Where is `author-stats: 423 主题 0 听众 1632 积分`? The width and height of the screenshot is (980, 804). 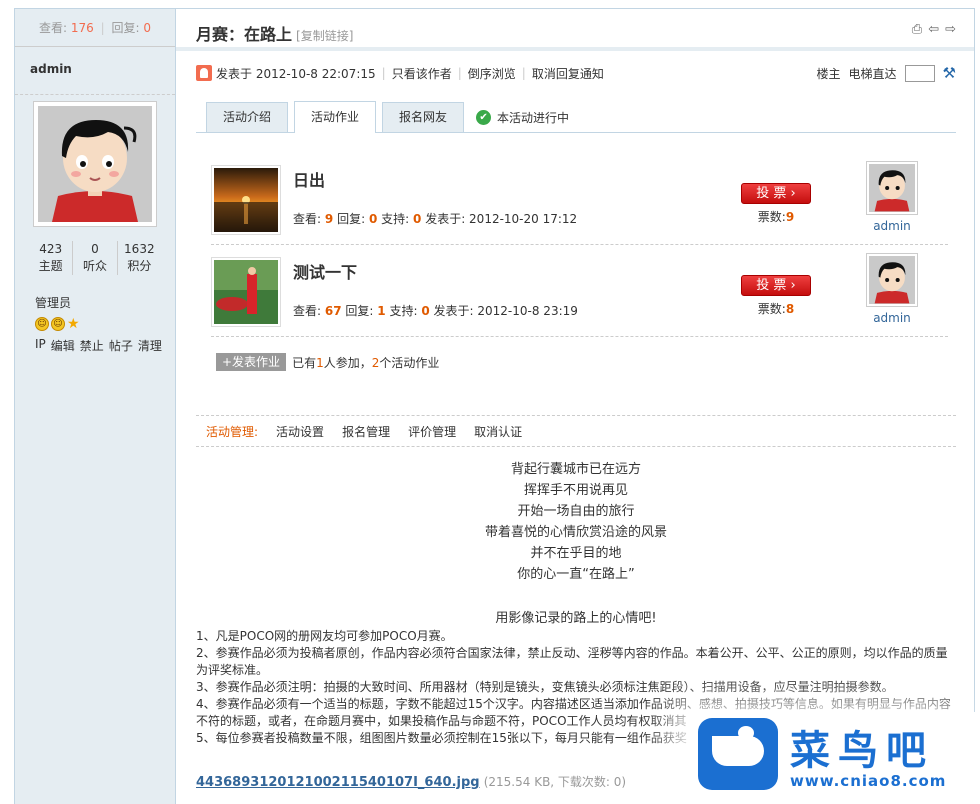
author-stats: 423 主题 0 听众 1632 积分 is located at coordinates (95, 258).